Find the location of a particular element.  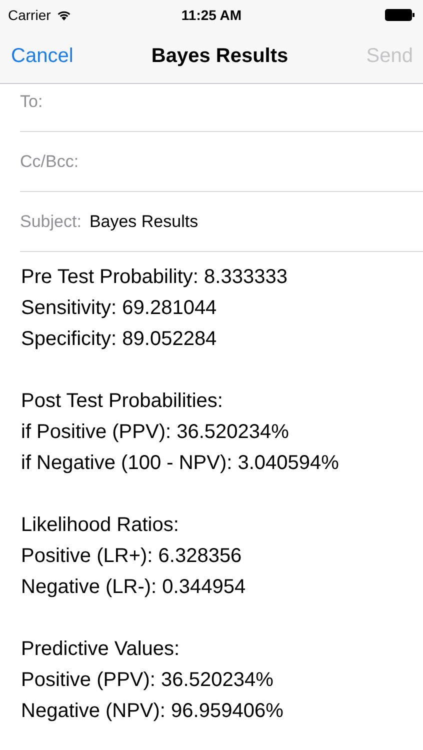

message-line: Negative (NPV): 96.959406% is located at coordinates (152, 711).